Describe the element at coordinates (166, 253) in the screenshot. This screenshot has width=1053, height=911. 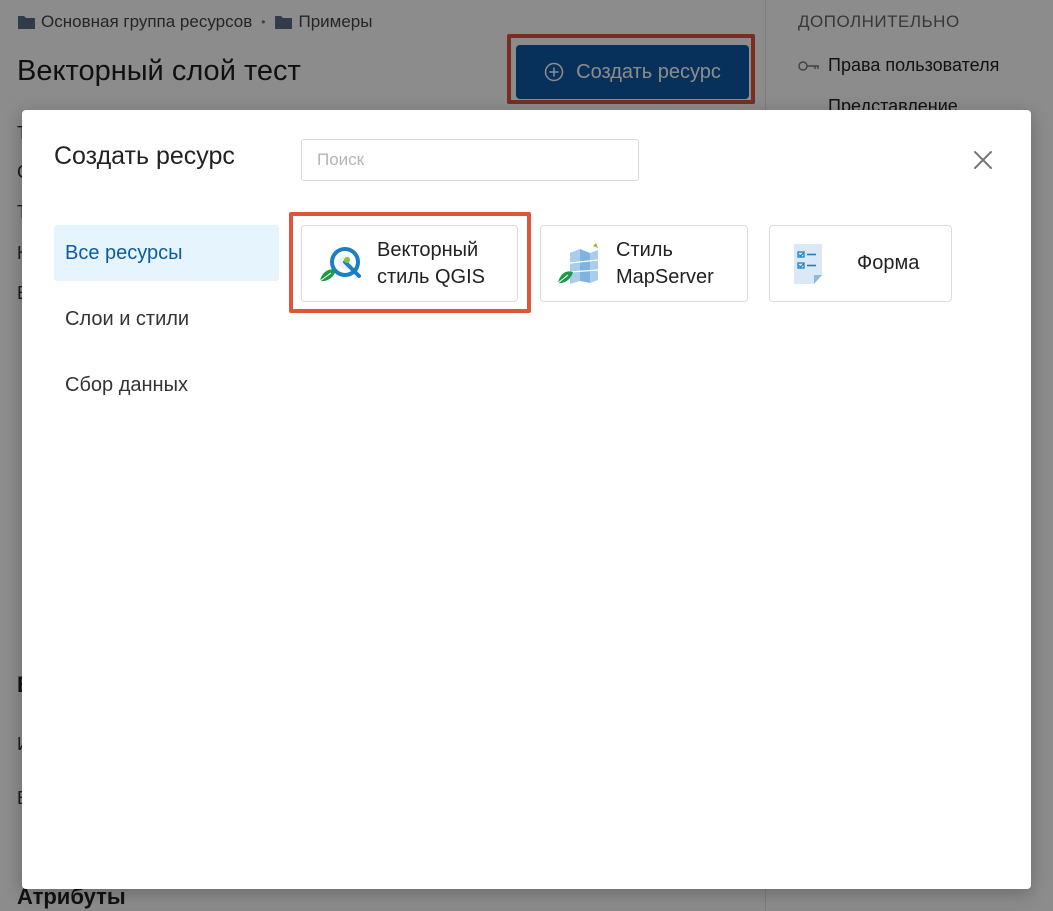
I see `category-all-resources: Все ресурсы` at that location.